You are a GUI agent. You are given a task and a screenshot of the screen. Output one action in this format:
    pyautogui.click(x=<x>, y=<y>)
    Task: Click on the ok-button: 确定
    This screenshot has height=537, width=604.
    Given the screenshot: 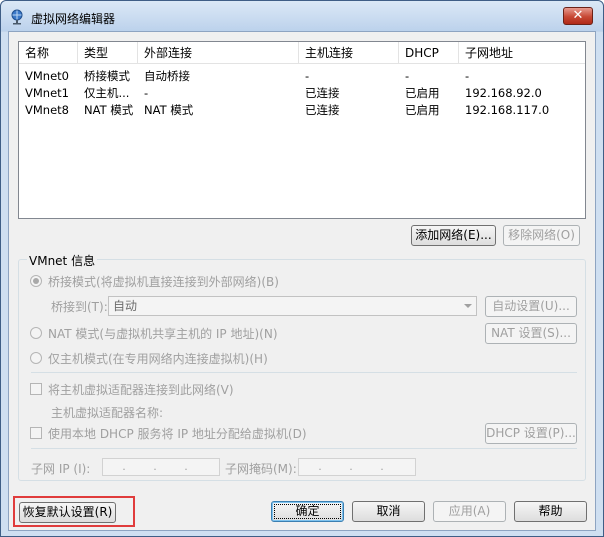 What is the action you would take?
    pyautogui.click(x=307, y=511)
    